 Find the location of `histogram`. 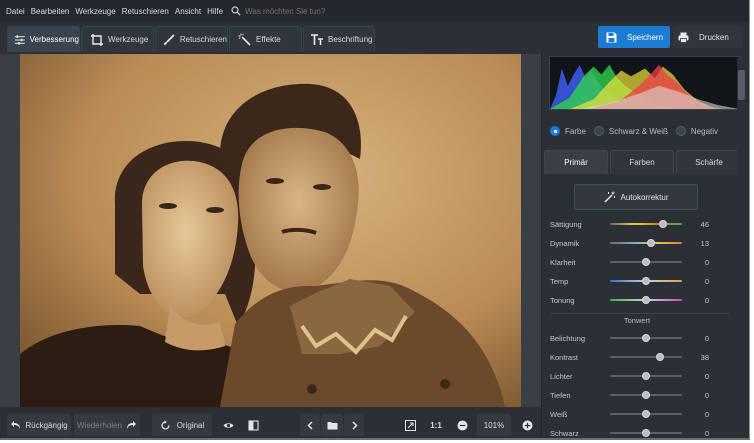

histogram is located at coordinates (644, 83).